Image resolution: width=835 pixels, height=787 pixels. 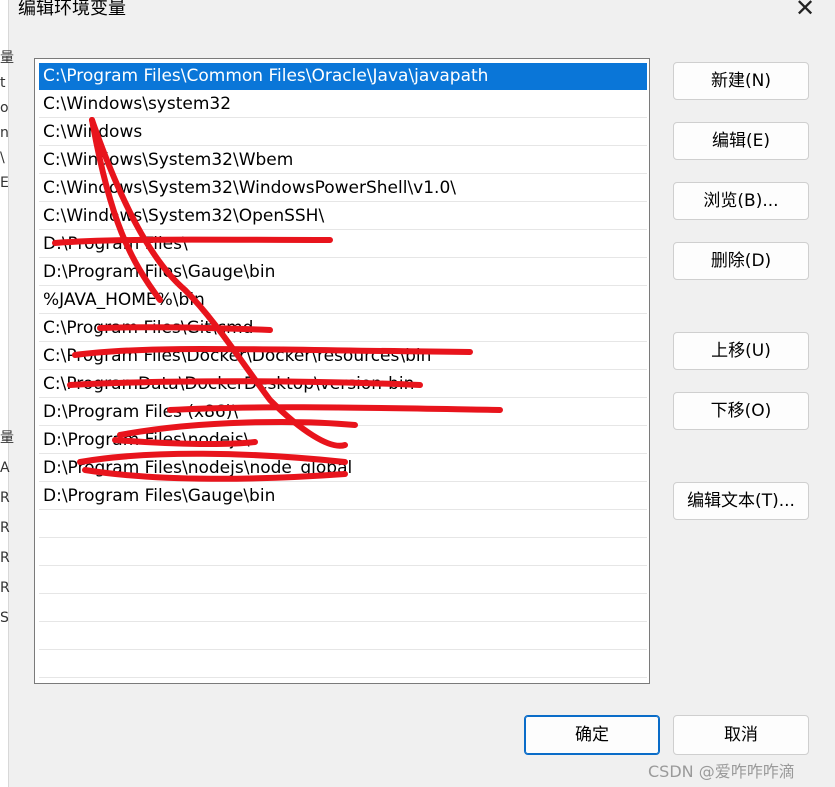 I want to click on move-down-button: 下移(O), so click(x=741, y=411).